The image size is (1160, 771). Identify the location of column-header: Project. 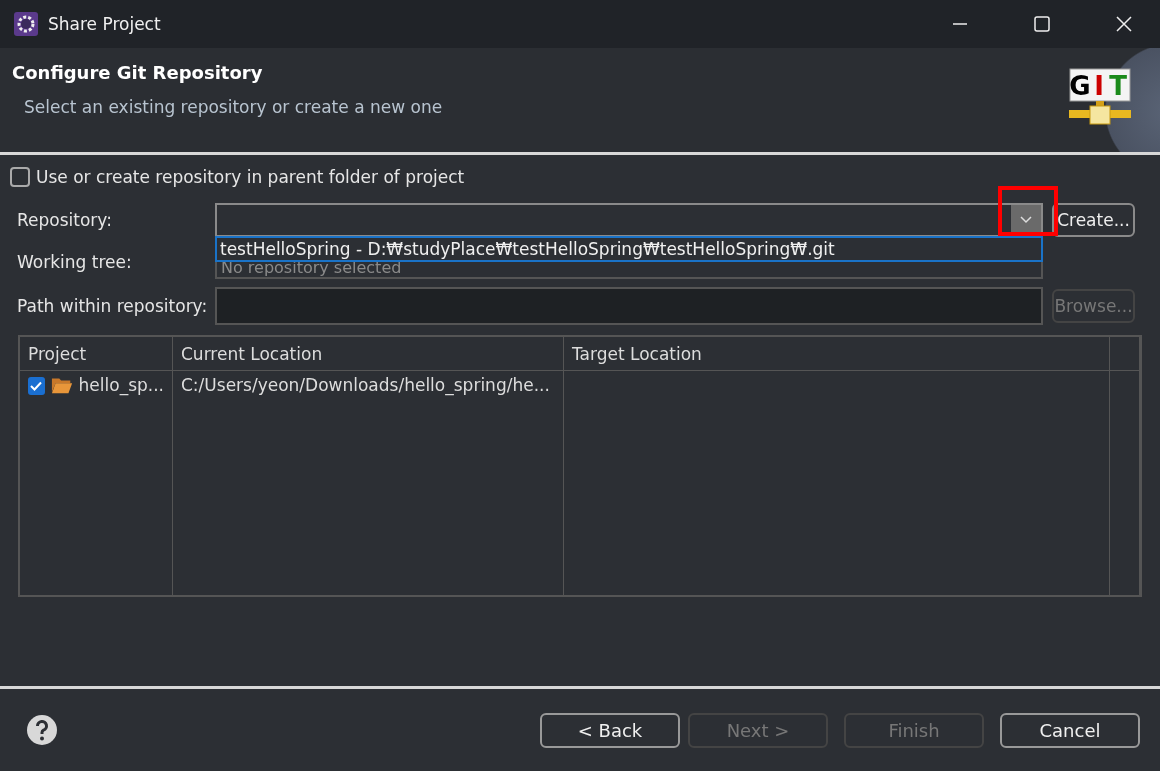
(96, 354).